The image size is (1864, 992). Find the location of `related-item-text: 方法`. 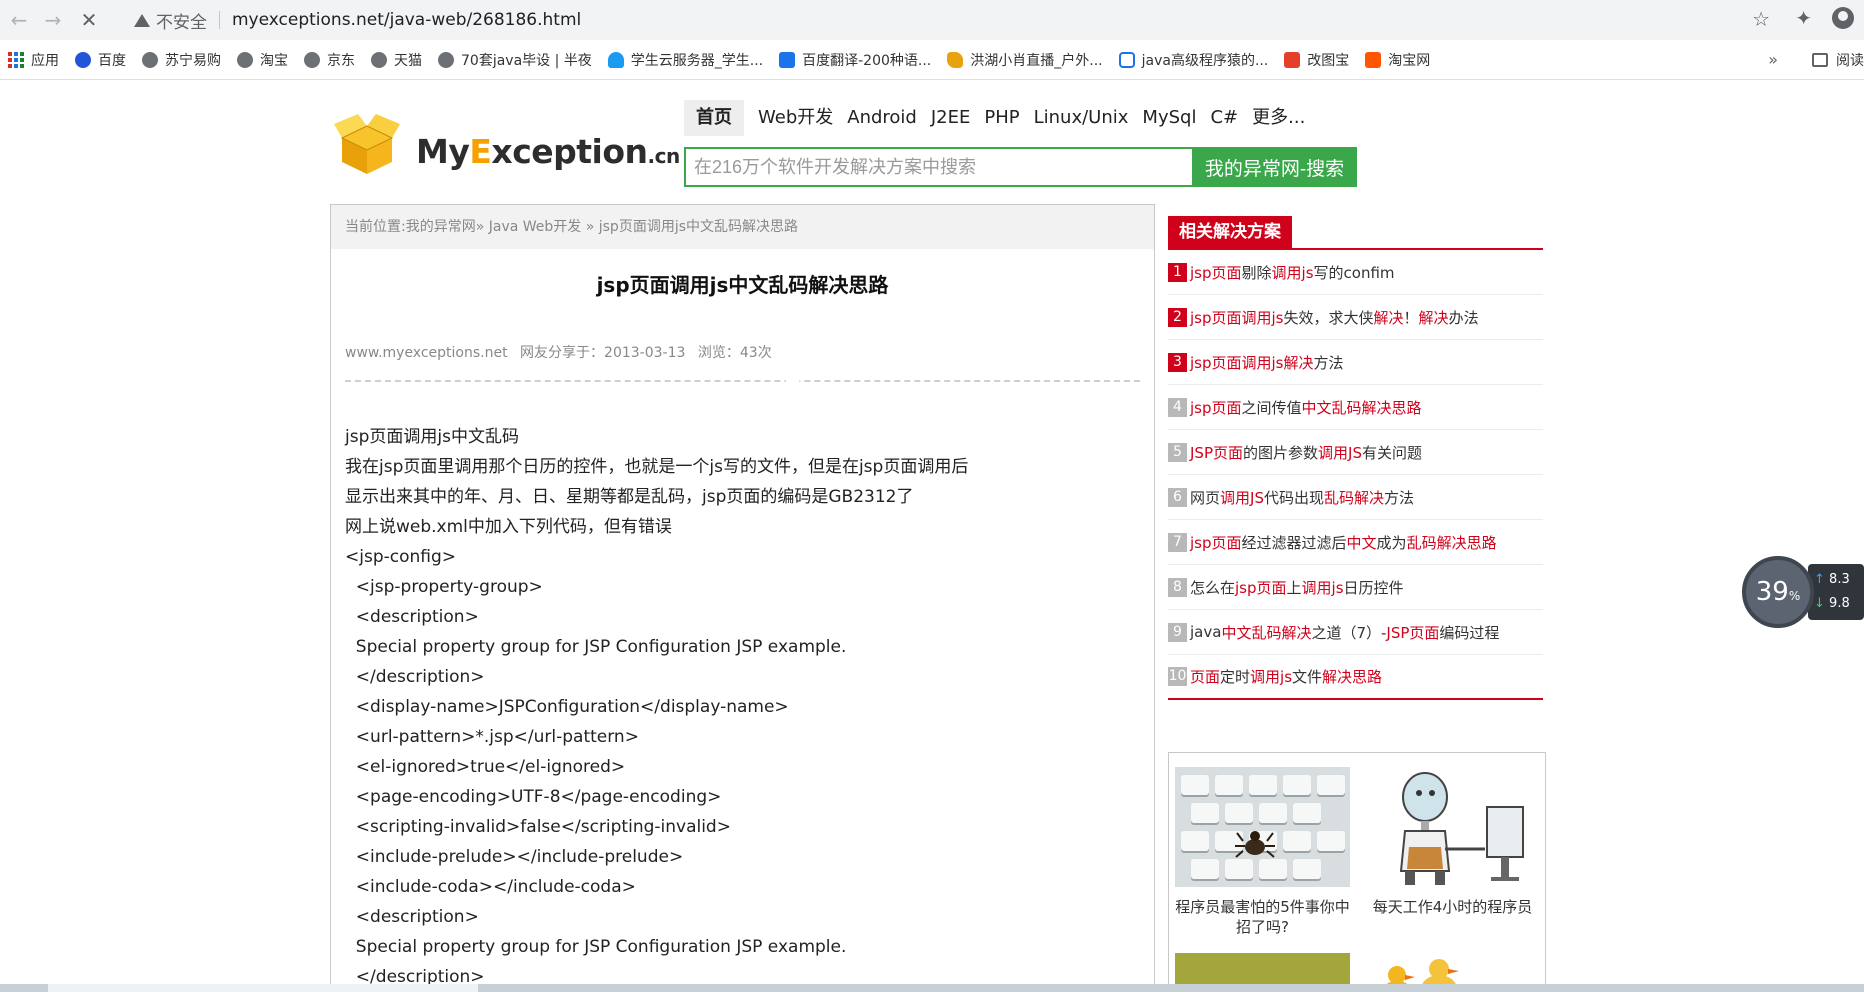

related-item-text: 方法 is located at coordinates (1399, 497).